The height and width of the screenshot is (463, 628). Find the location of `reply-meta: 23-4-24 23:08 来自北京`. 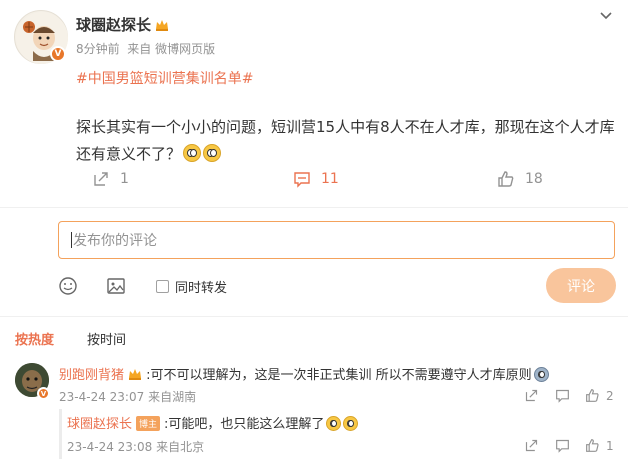

reply-meta: 23-4-24 23:08 来自北京 is located at coordinates (135, 446).